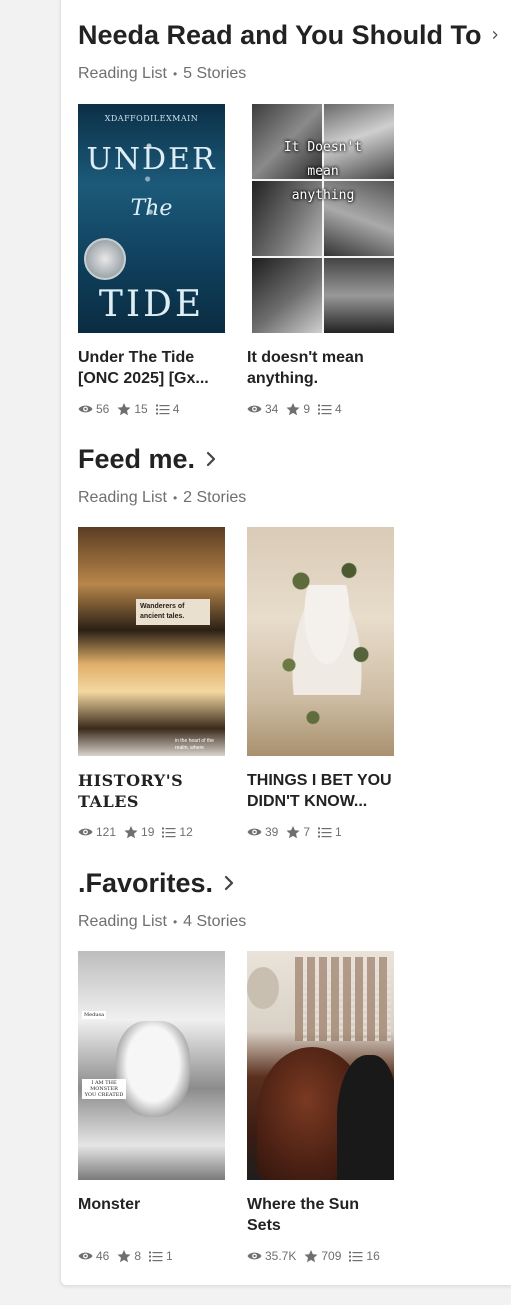 The image size is (511, 1305). Describe the element at coordinates (153, 409) in the screenshot. I see `story-stats: 56 15 4` at that location.